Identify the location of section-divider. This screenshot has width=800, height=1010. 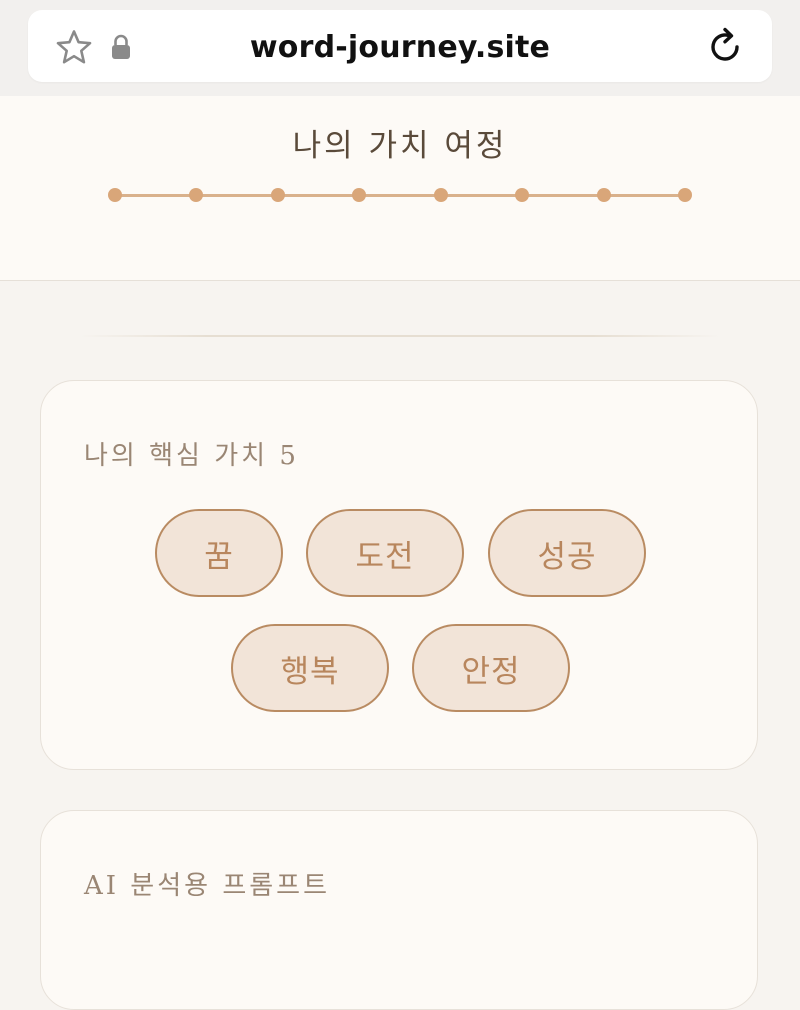
(400, 336).